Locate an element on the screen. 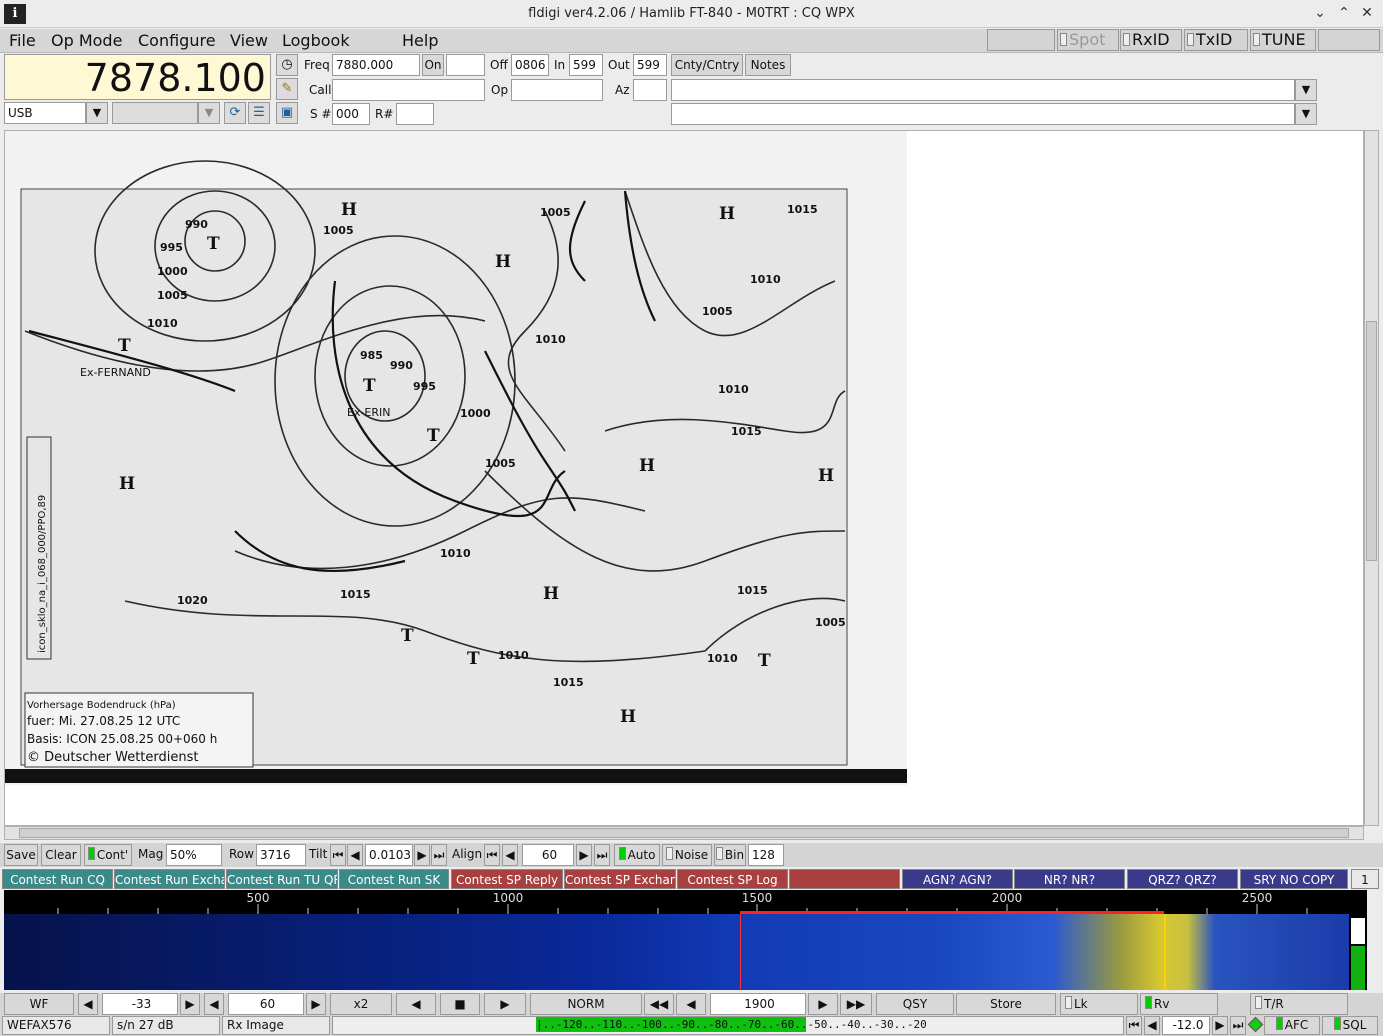  menu-op-mode: Op Mode is located at coordinates (86, 40).